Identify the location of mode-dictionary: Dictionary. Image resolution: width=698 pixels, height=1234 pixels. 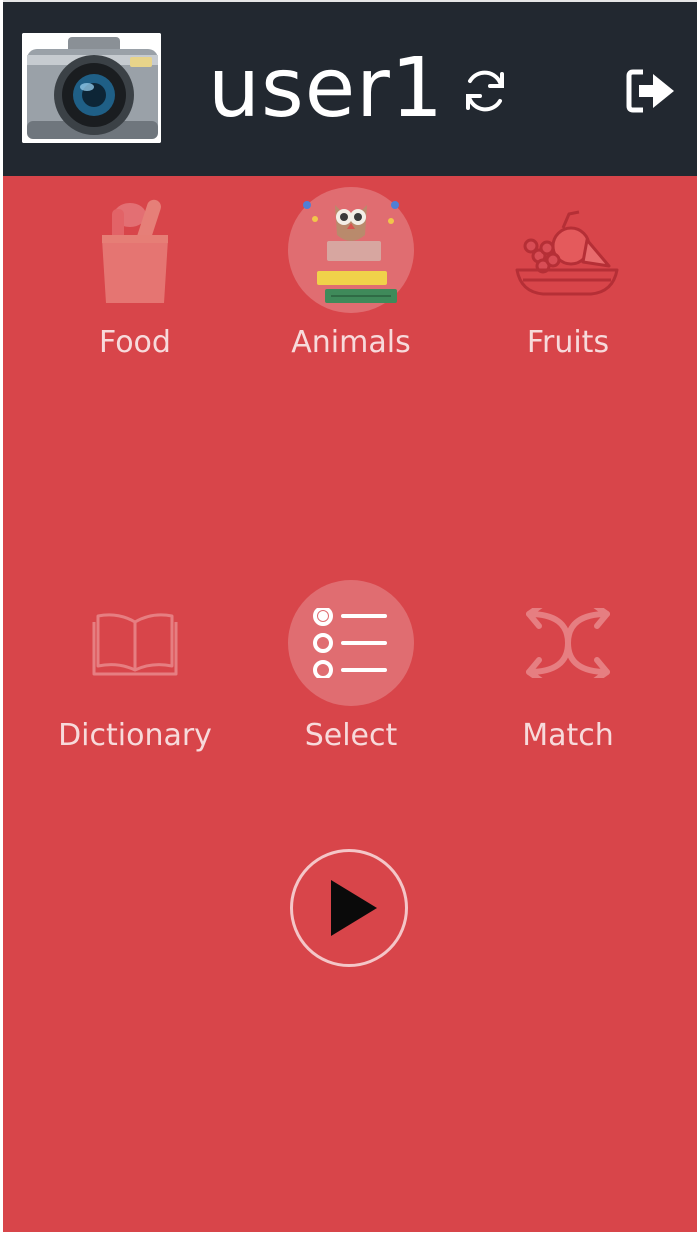
(135, 680).